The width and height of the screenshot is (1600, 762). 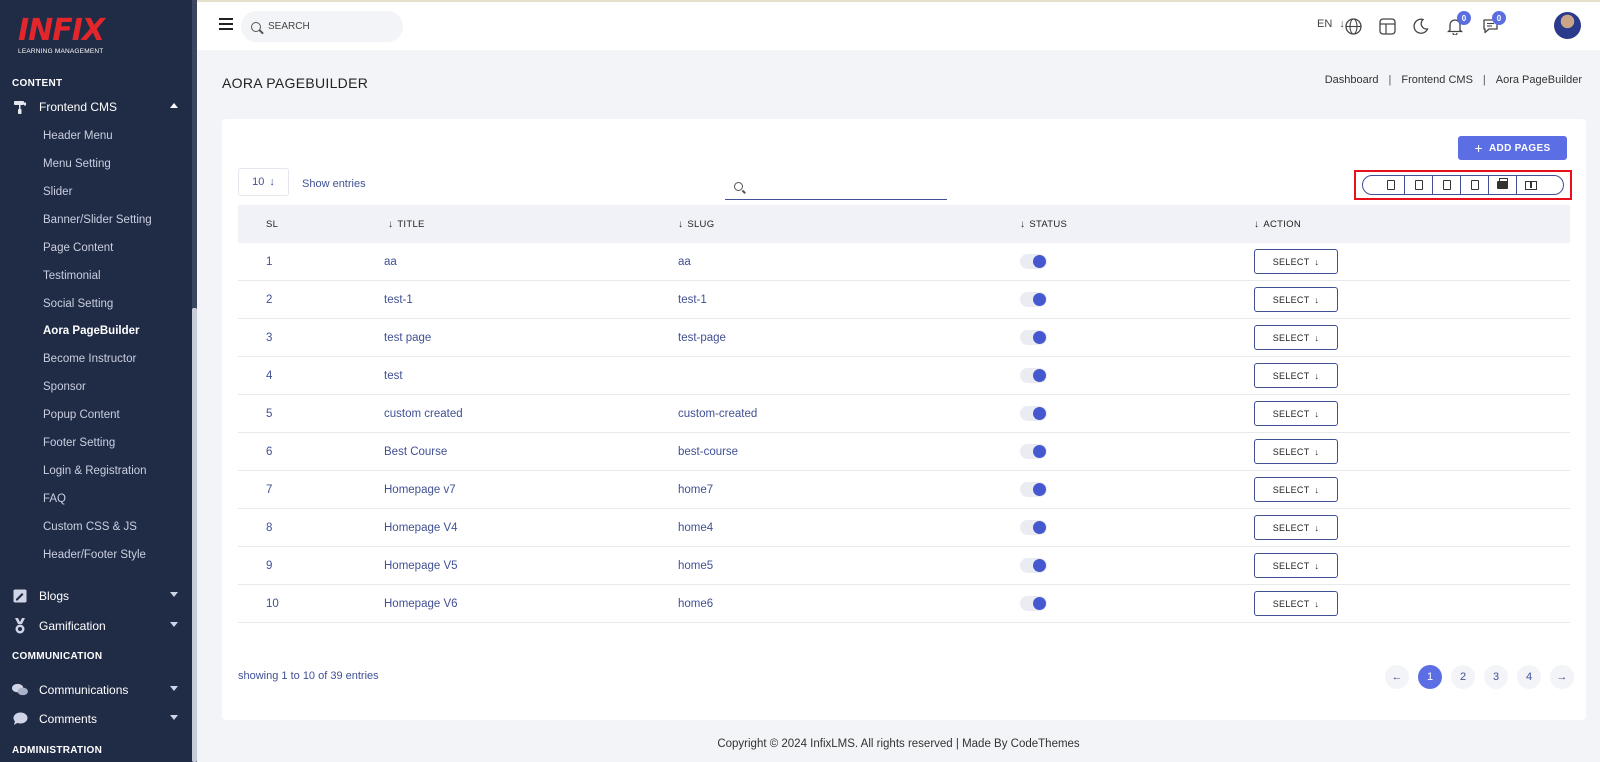 I want to click on sidebar-sub-aora-pagebuilder: Aora PageBuilder, so click(x=91, y=331).